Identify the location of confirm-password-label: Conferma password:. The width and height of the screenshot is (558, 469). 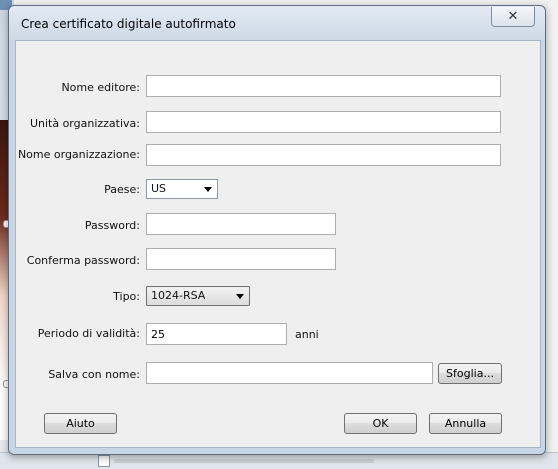
(83, 260).